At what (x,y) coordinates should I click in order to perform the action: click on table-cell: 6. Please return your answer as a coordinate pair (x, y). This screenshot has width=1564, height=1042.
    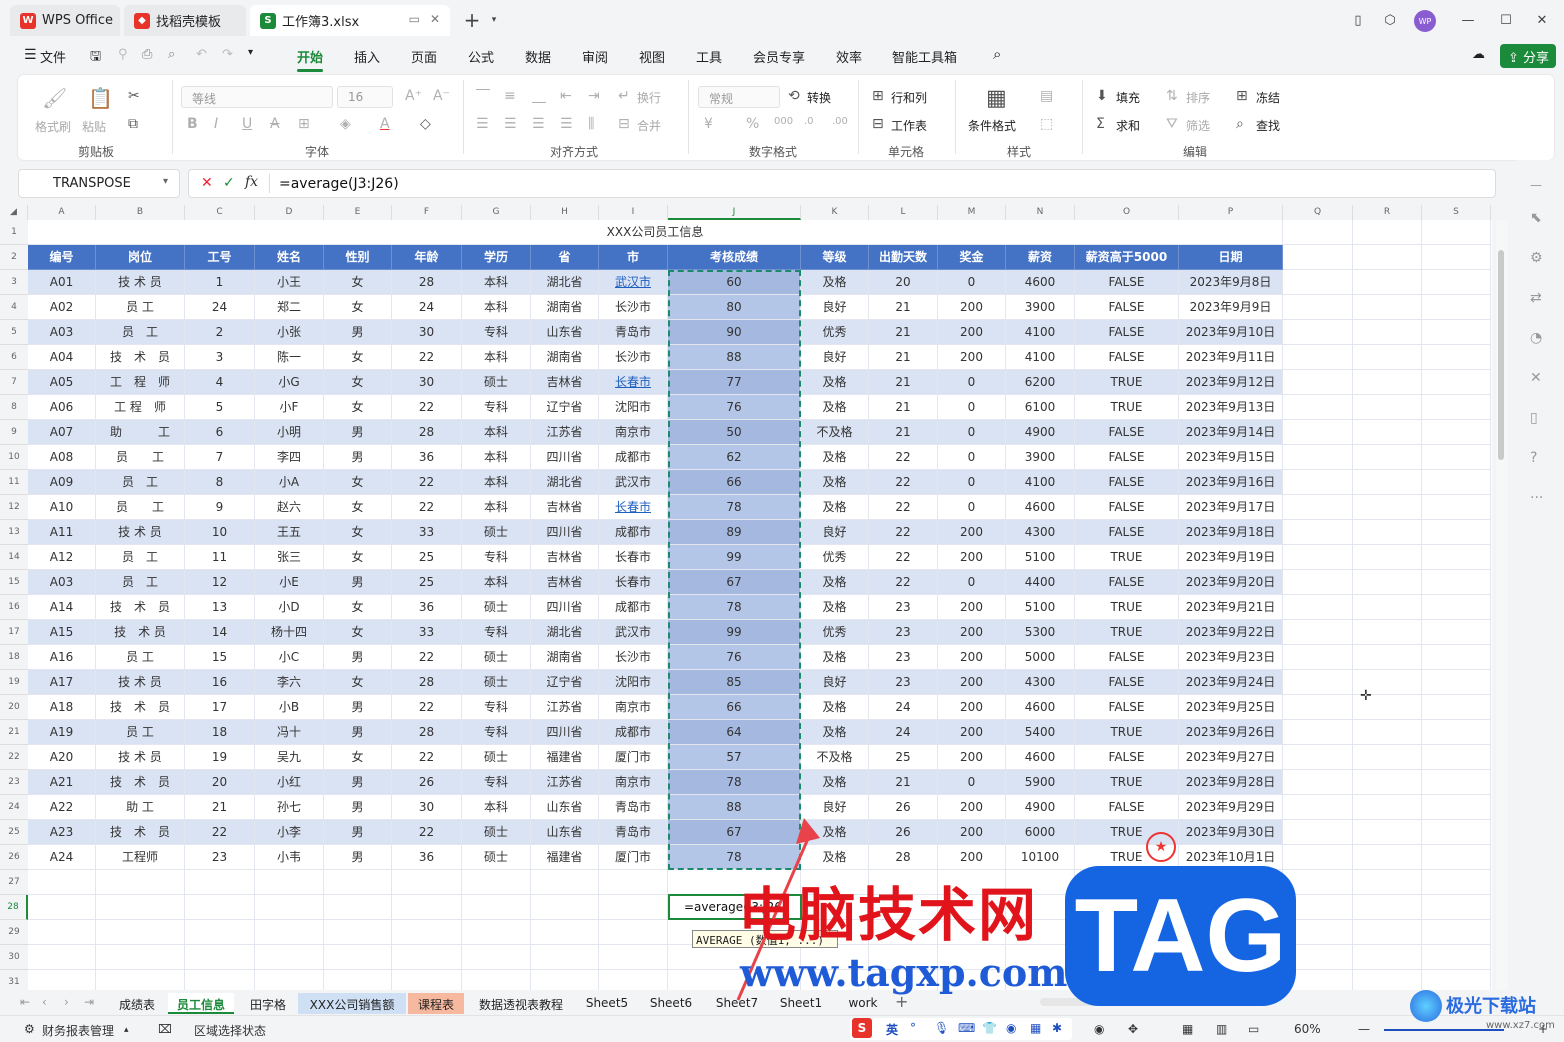
    Looking at the image, I should click on (220, 432).